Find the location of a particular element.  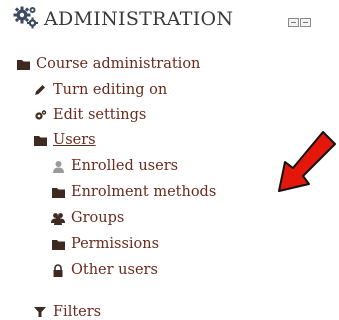

tree-item-filters: Filters is located at coordinates (67, 310).